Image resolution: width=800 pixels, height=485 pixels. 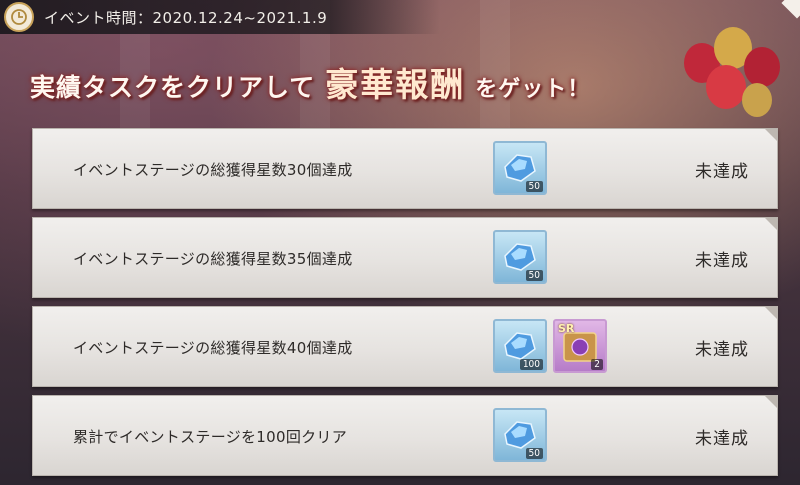 What do you see at coordinates (520, 346) in the screenshot?
I see `gem-icon: 100` at bounding box center [520, 346].